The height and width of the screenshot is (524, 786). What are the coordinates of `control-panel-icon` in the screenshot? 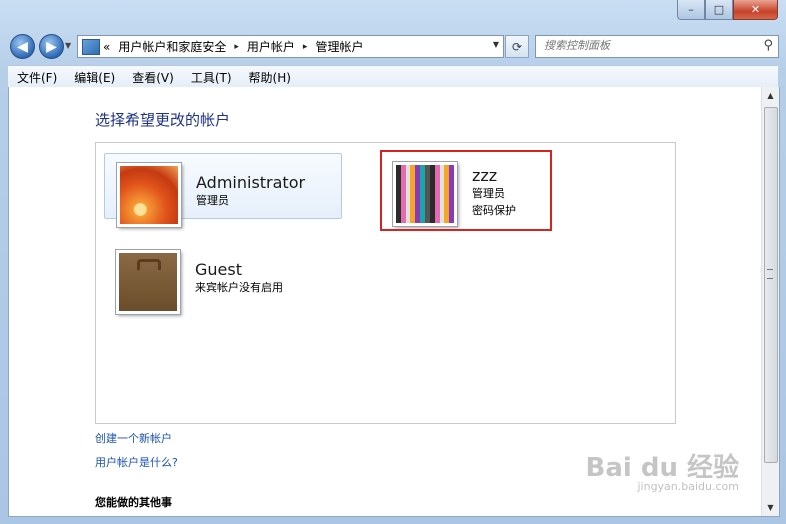 It's located at (91, 46).